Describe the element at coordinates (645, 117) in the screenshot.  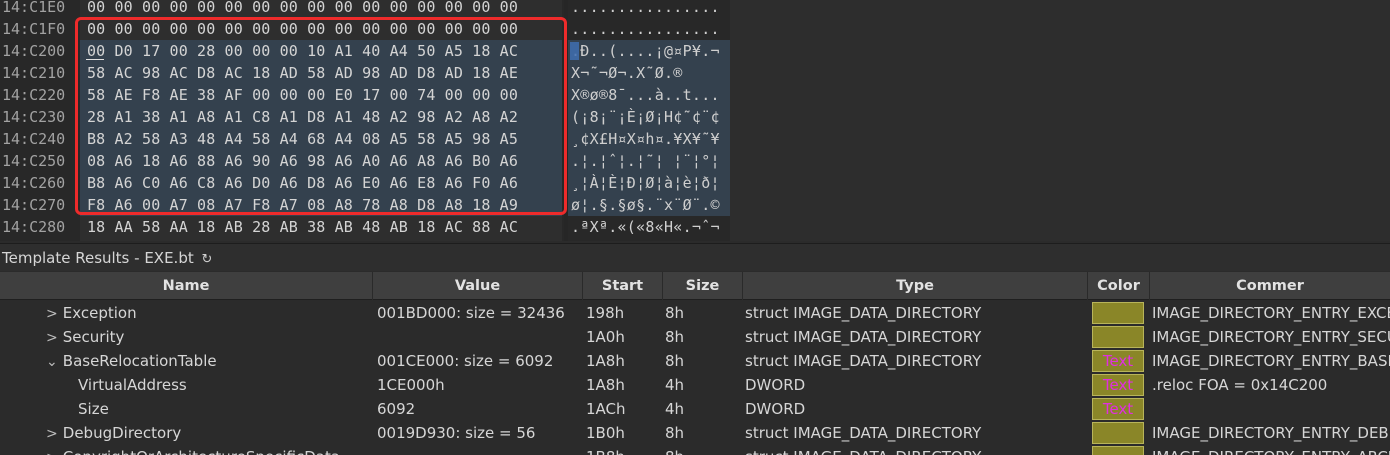
I see `hex-ascii: (¡8¡¨¡È¡Ø¡H¢˜¢¨¢` at that location.